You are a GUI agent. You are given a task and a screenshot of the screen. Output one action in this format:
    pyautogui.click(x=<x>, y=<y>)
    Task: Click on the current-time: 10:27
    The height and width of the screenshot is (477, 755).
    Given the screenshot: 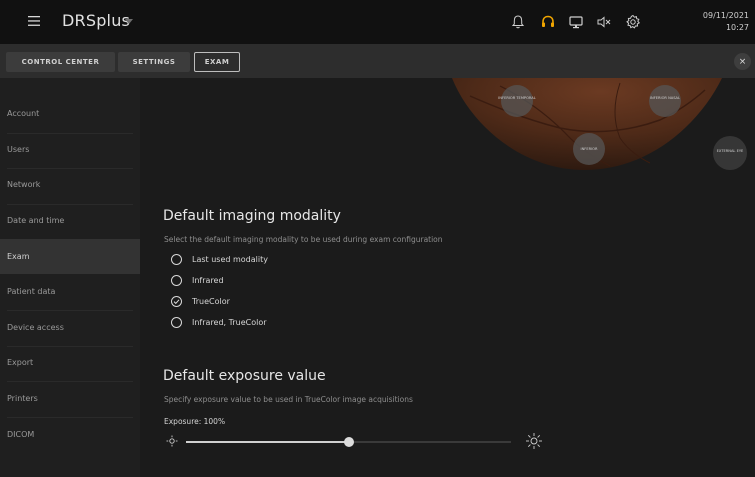 What is the action you would take?
    pyautogui.click(x=737, y=27)
    